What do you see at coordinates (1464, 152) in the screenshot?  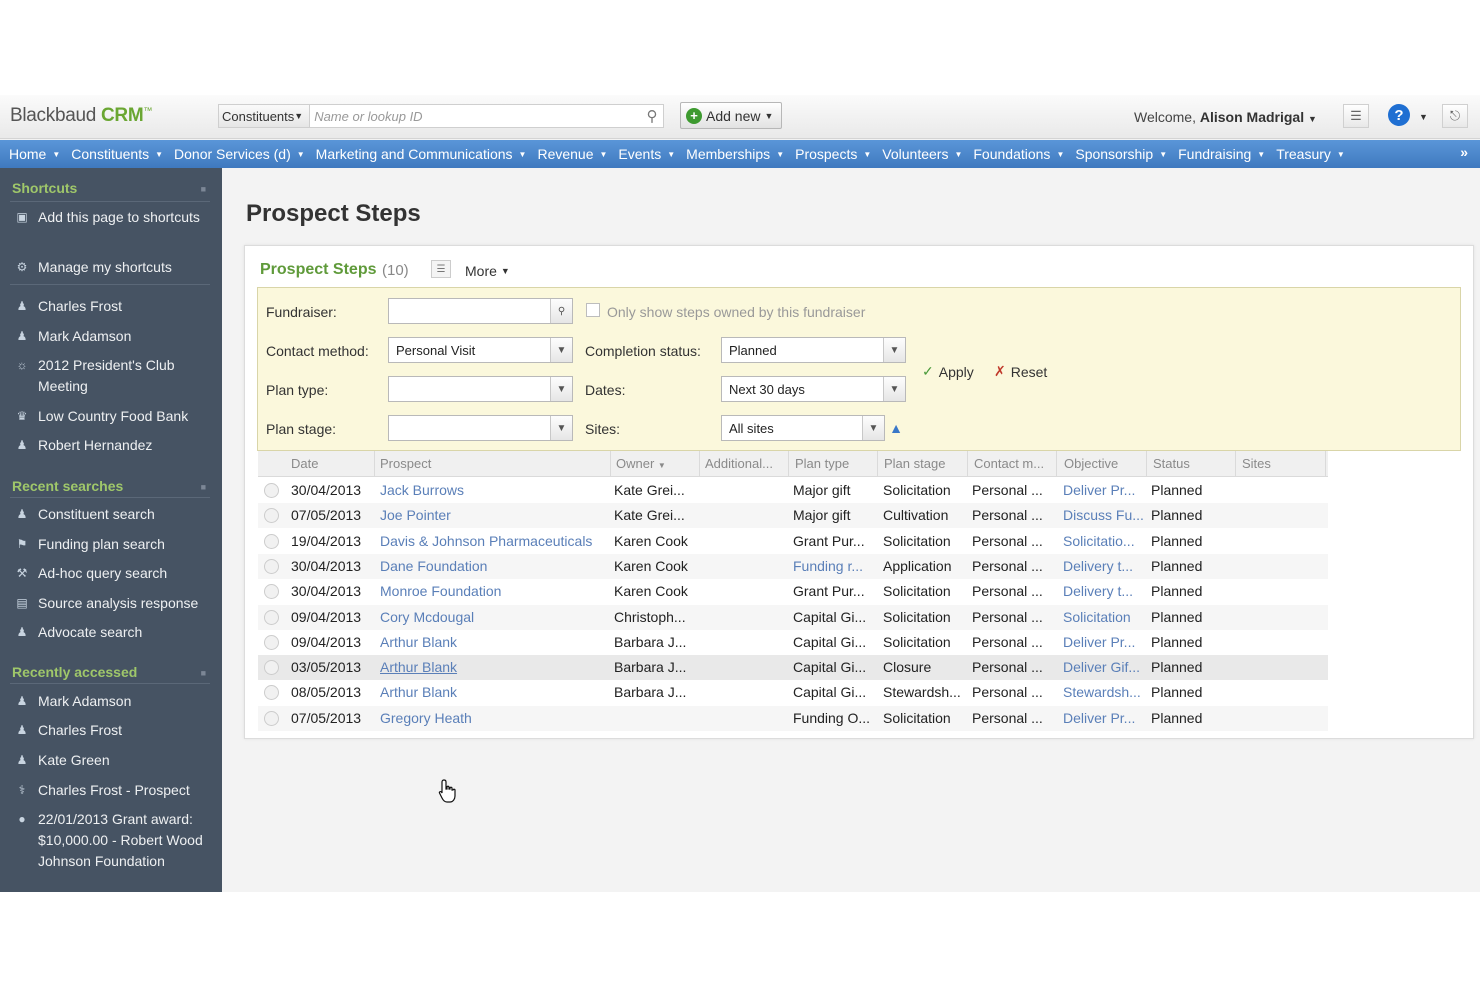 I see `nav-overflow-icon: »` at bounding box center [1464, 152].